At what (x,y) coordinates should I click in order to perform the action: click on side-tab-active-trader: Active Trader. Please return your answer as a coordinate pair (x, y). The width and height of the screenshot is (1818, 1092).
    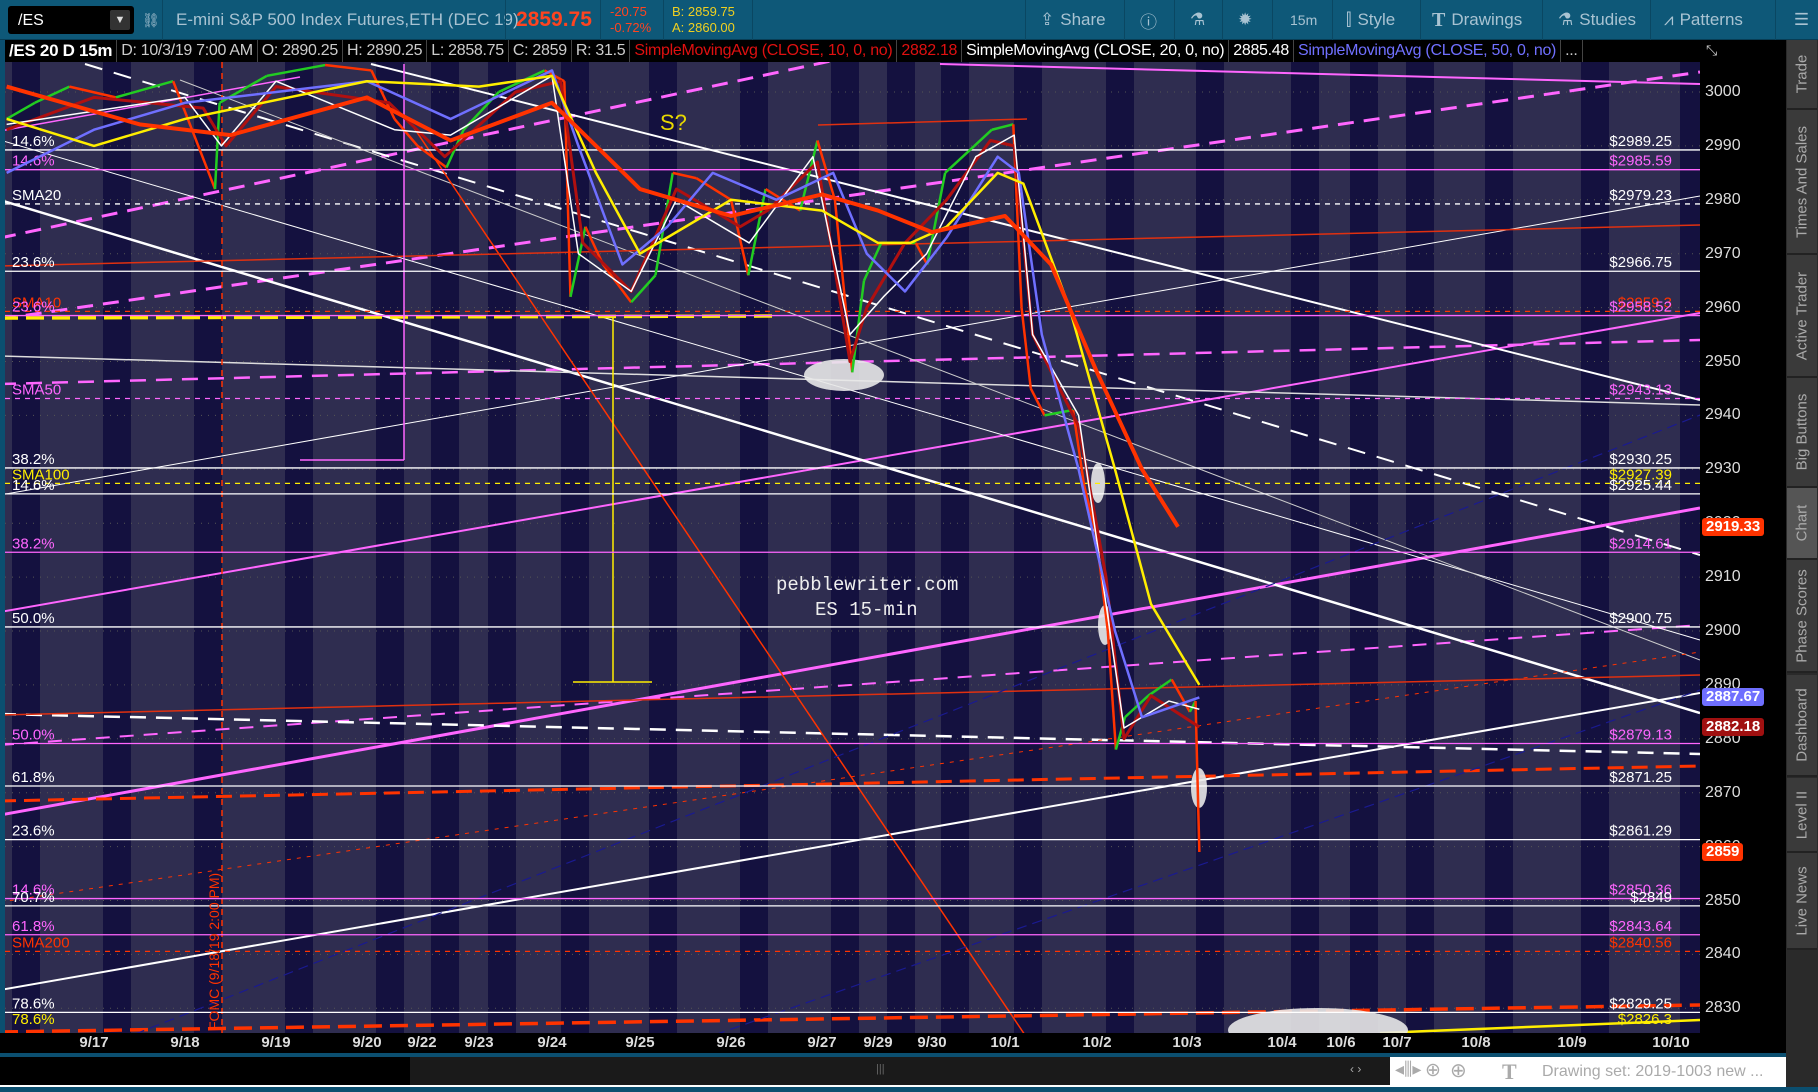
    Looking at the image, I should click on (1802, 316).